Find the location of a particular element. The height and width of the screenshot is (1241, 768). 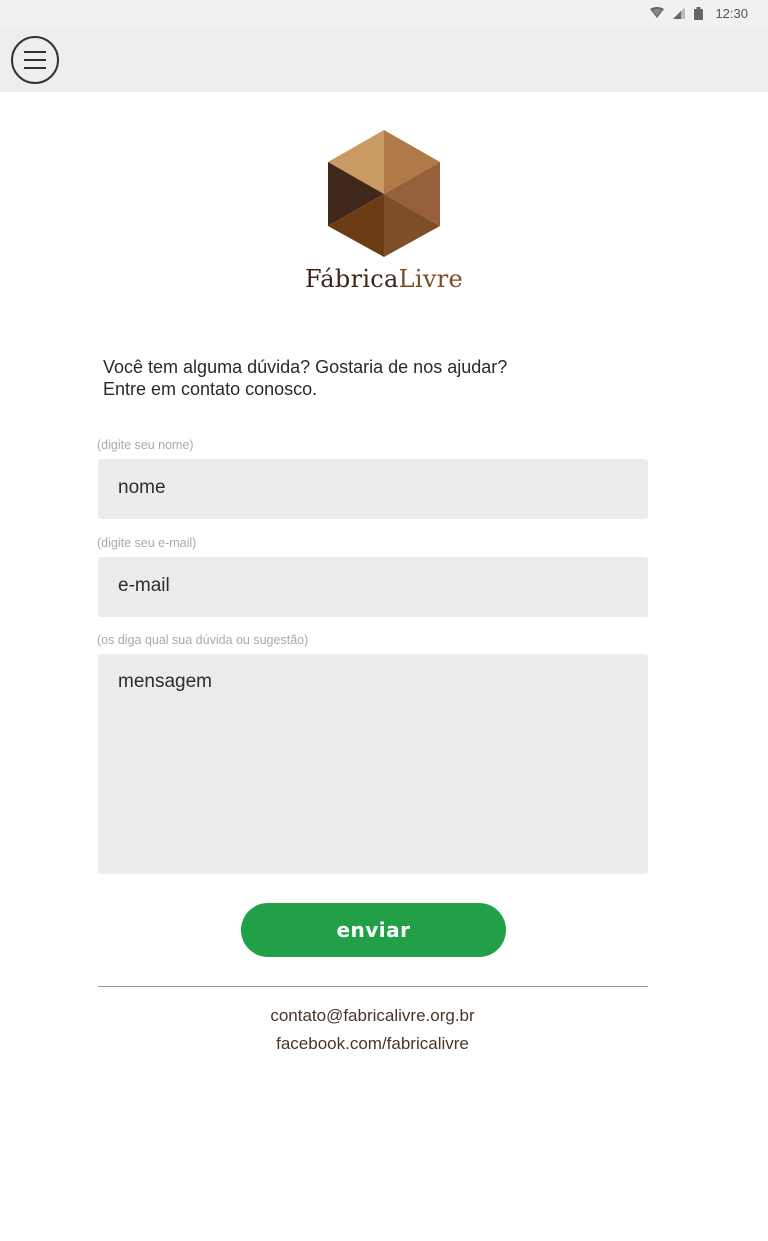

status-icons: 12:30 is located at coordinates (699, 13).